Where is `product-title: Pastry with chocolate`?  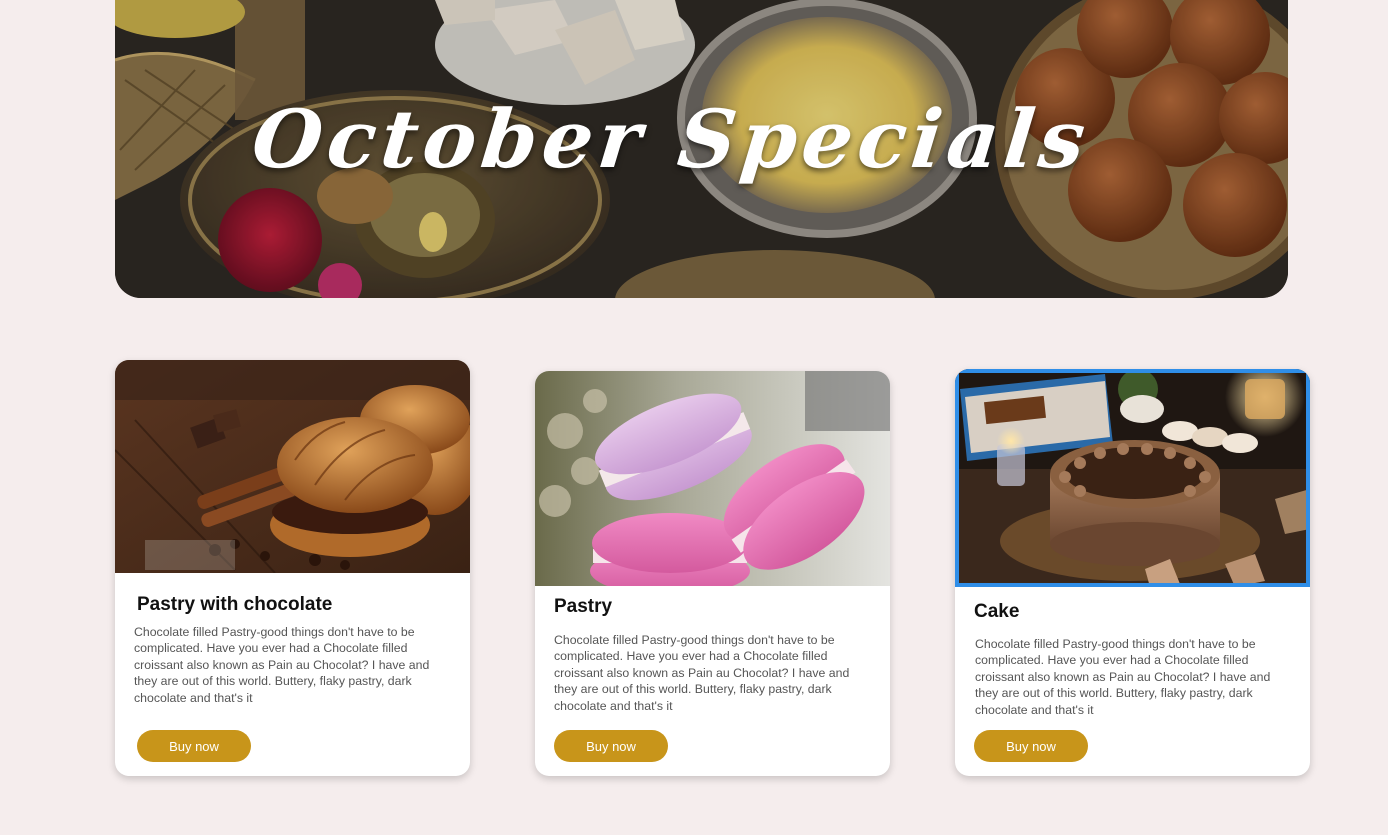
product-title: Pastry with chocolate is located at coordinates (235, 604).